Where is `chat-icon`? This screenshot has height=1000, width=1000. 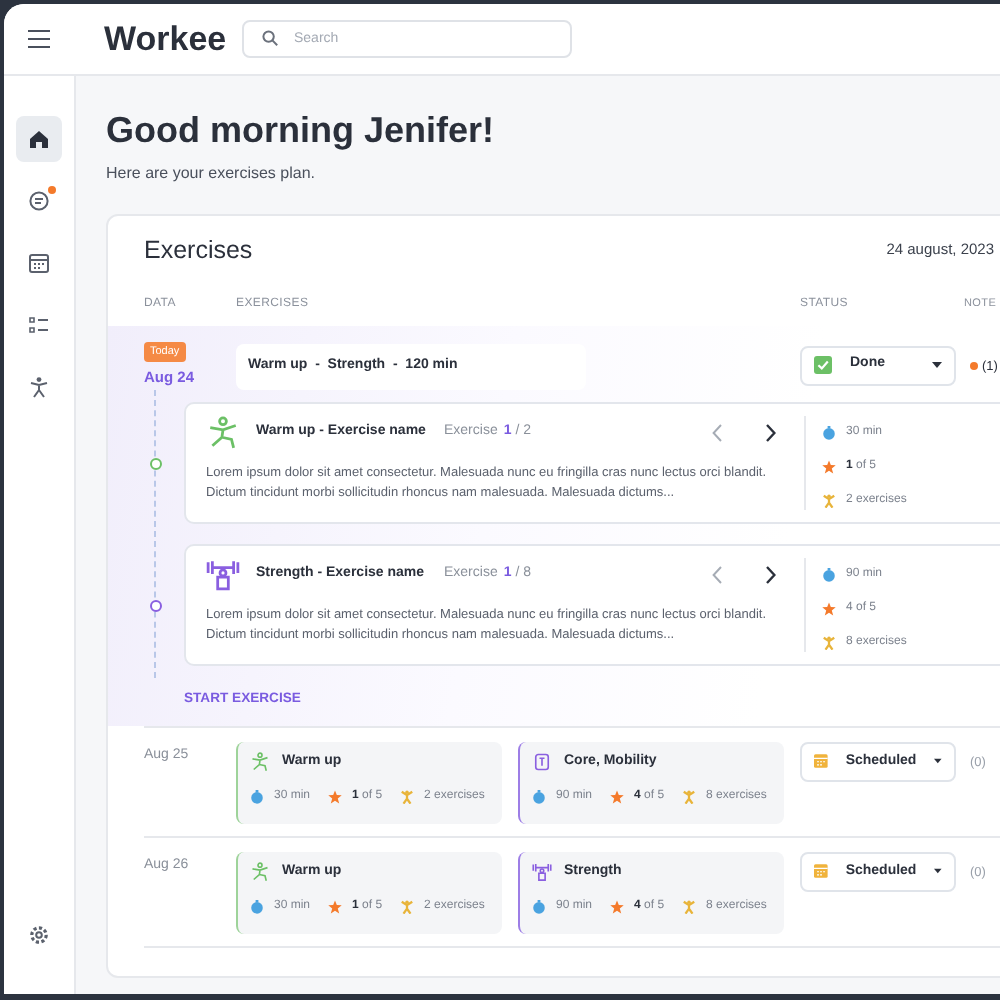 chat-icon is located at coordinates (39, 201).